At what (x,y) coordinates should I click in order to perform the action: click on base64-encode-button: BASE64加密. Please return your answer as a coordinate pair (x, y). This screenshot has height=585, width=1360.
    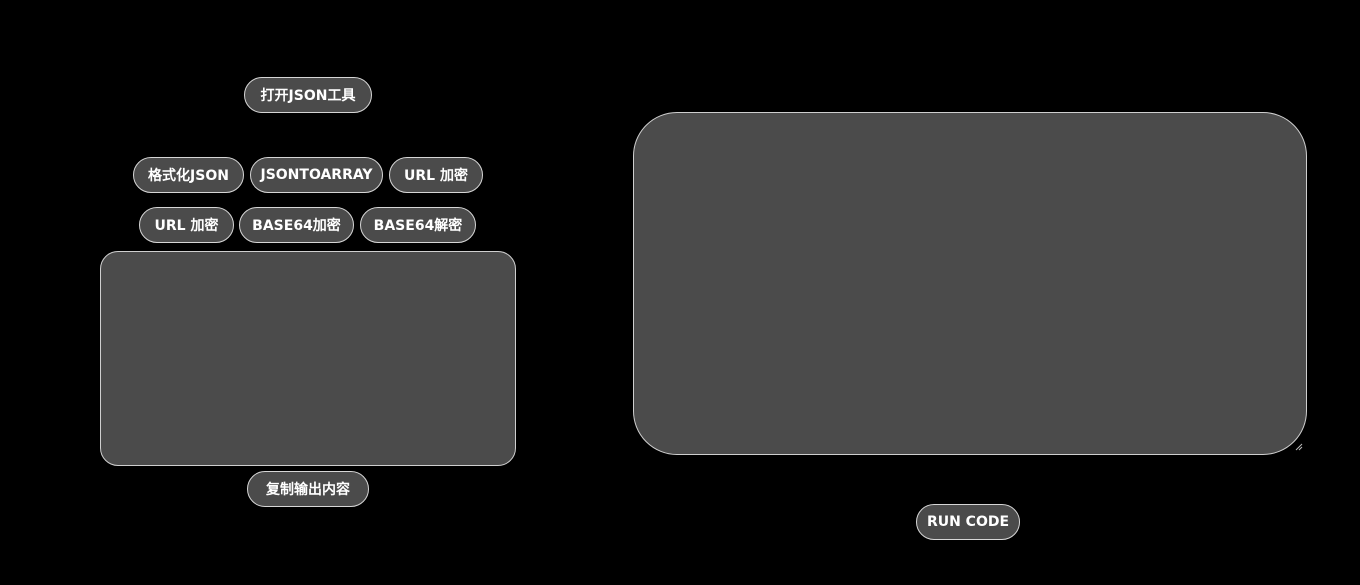
    Looking at the image, I should click on (296, 225).